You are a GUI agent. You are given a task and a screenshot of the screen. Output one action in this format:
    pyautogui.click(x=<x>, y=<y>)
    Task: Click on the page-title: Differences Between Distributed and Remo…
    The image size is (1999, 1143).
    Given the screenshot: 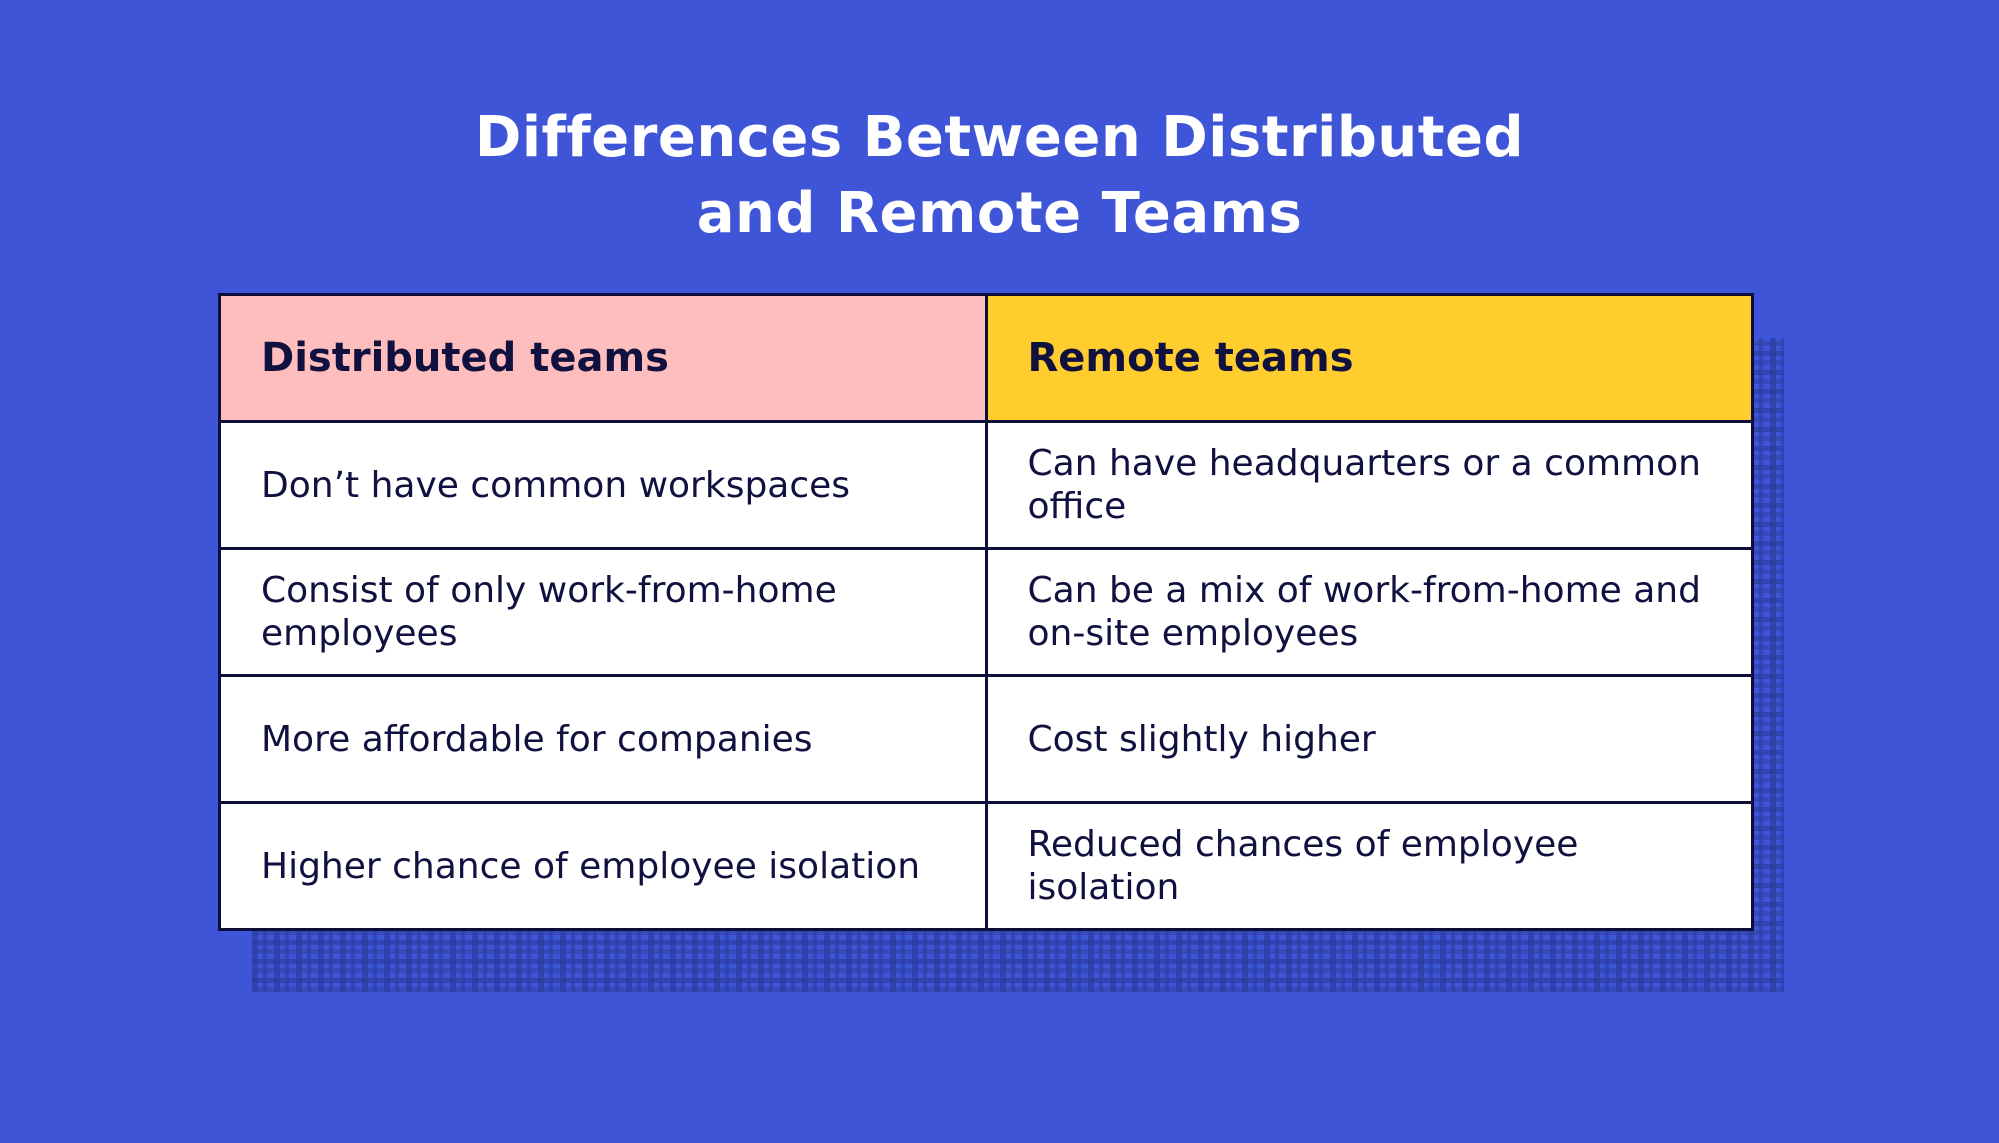 What is the action you would take?
    pyautogui.click(x=999, y=176)
    